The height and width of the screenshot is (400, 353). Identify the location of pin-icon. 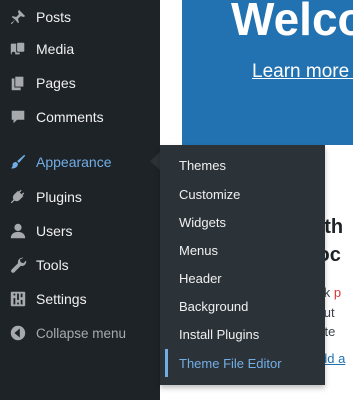
(18, 17).